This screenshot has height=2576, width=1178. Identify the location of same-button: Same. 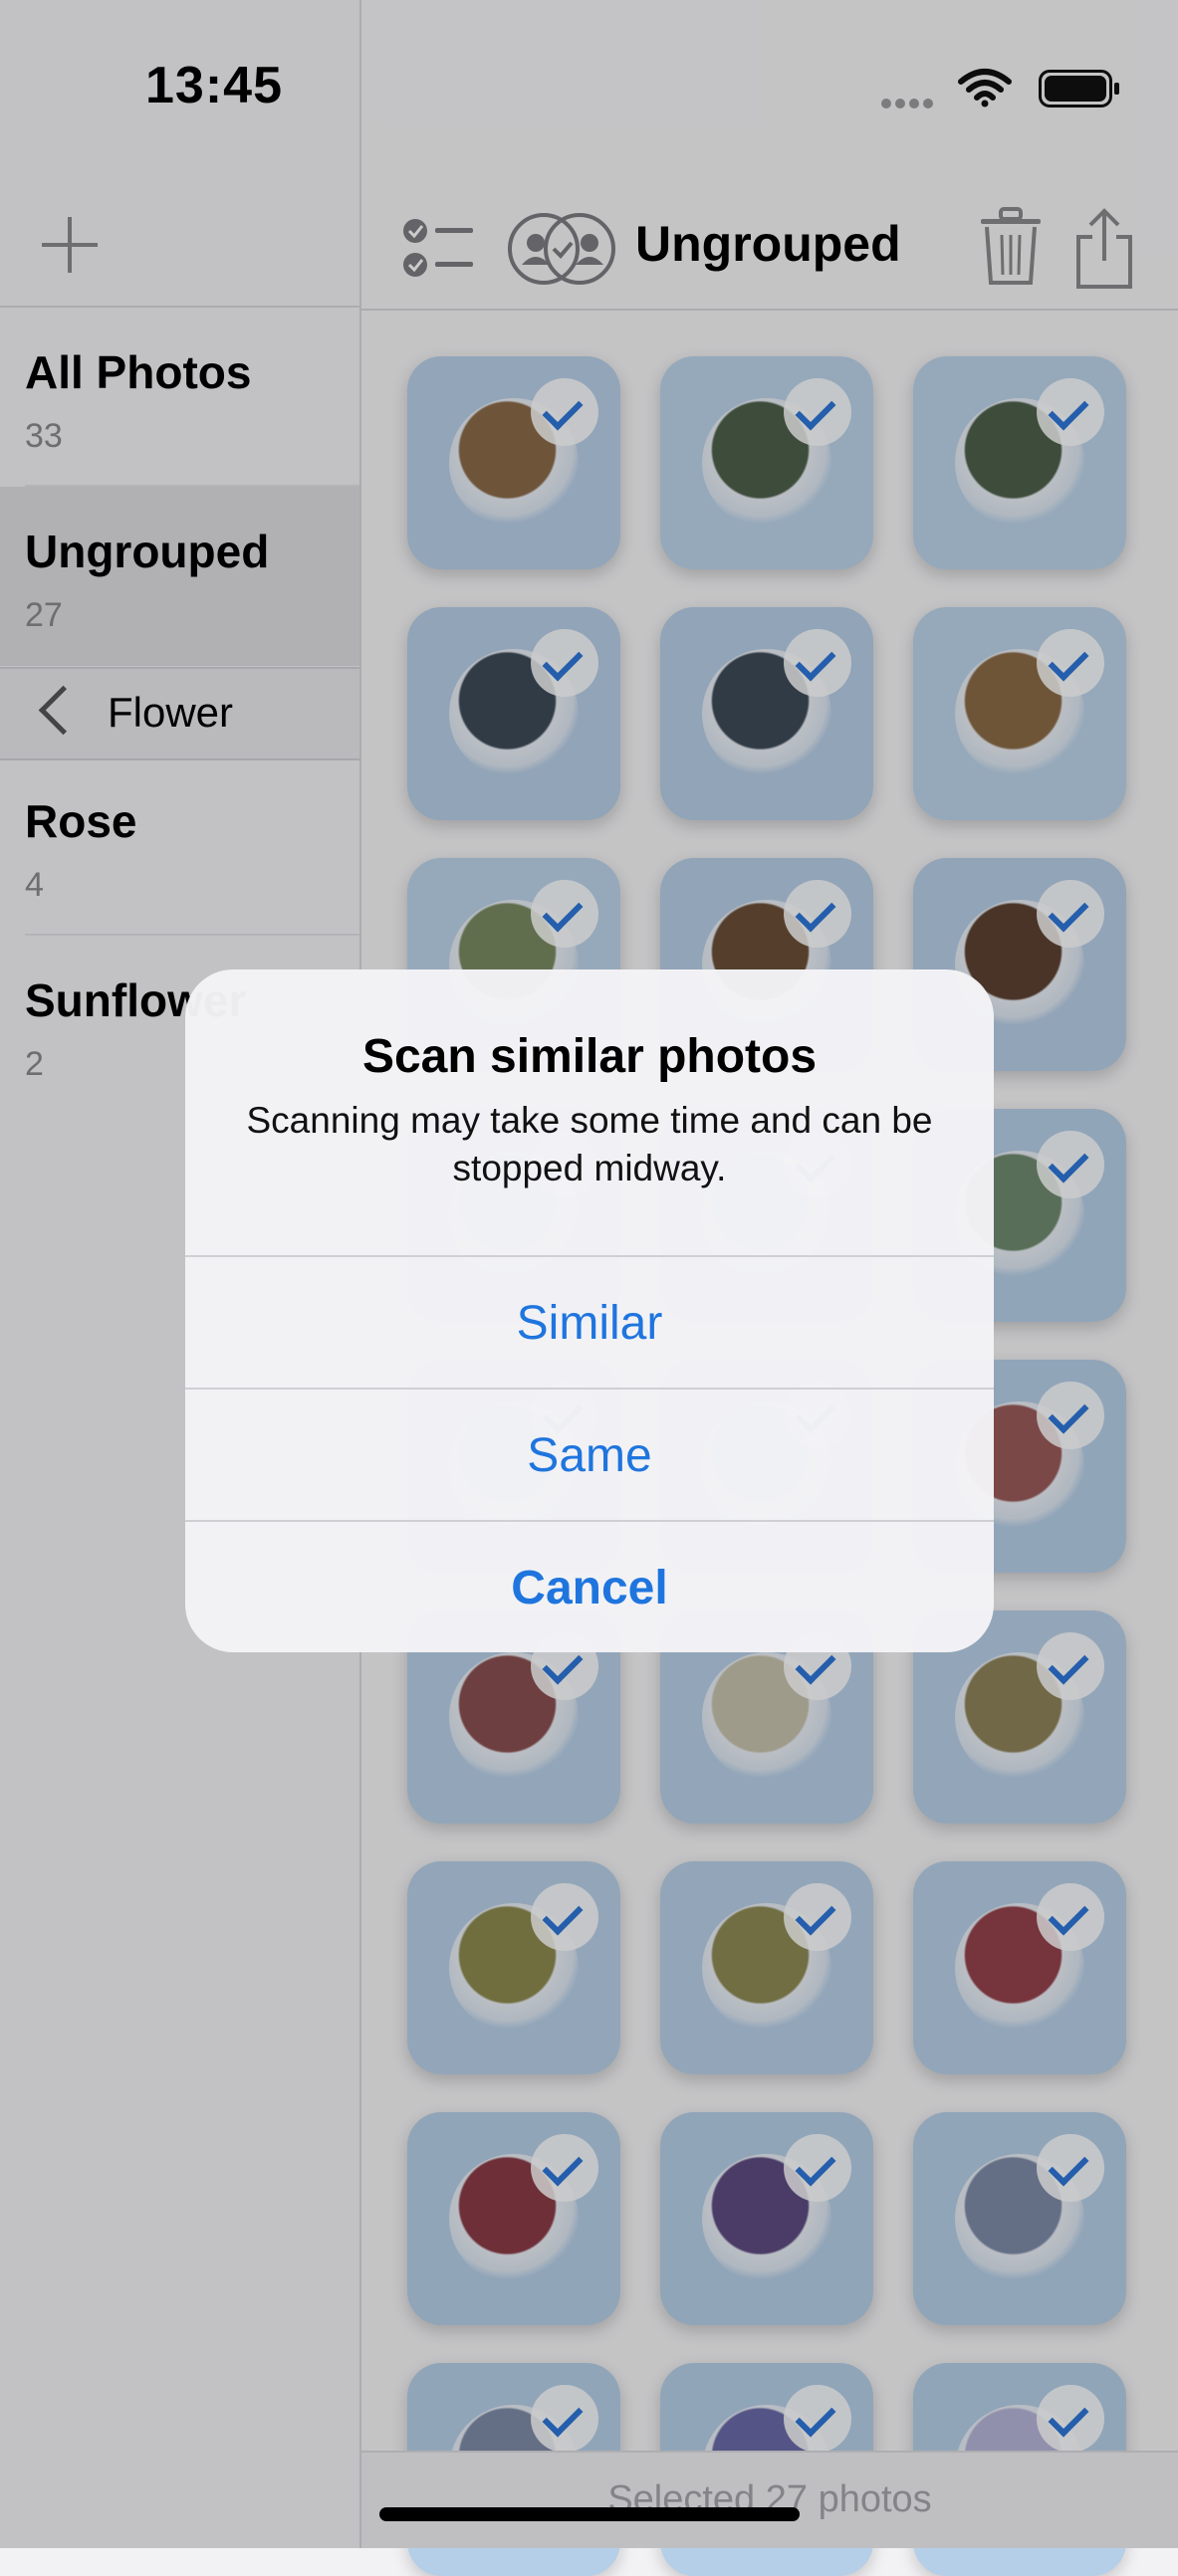
(589, 1455).